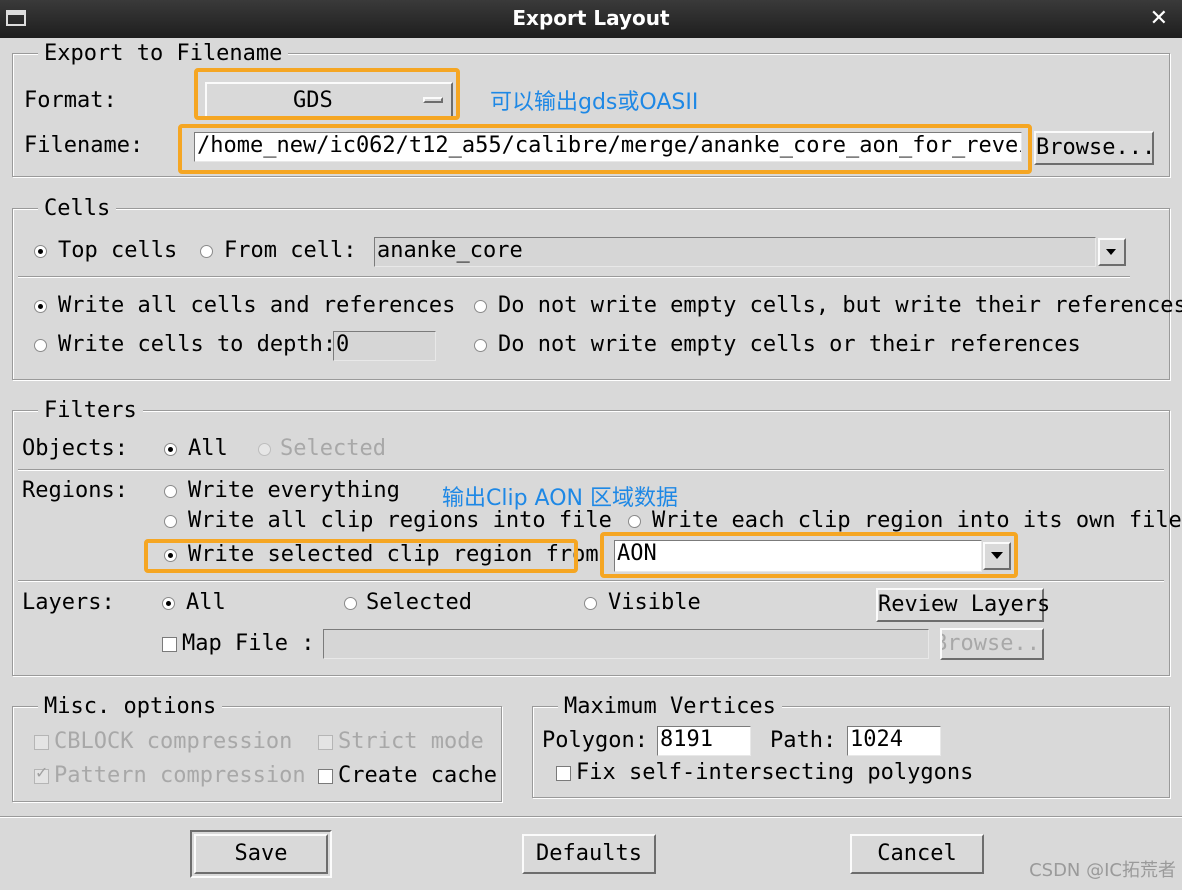 The height and width of the screenshot is (890, 1182). I want to click on polygon-label: Polygon:, so click(595, 740).